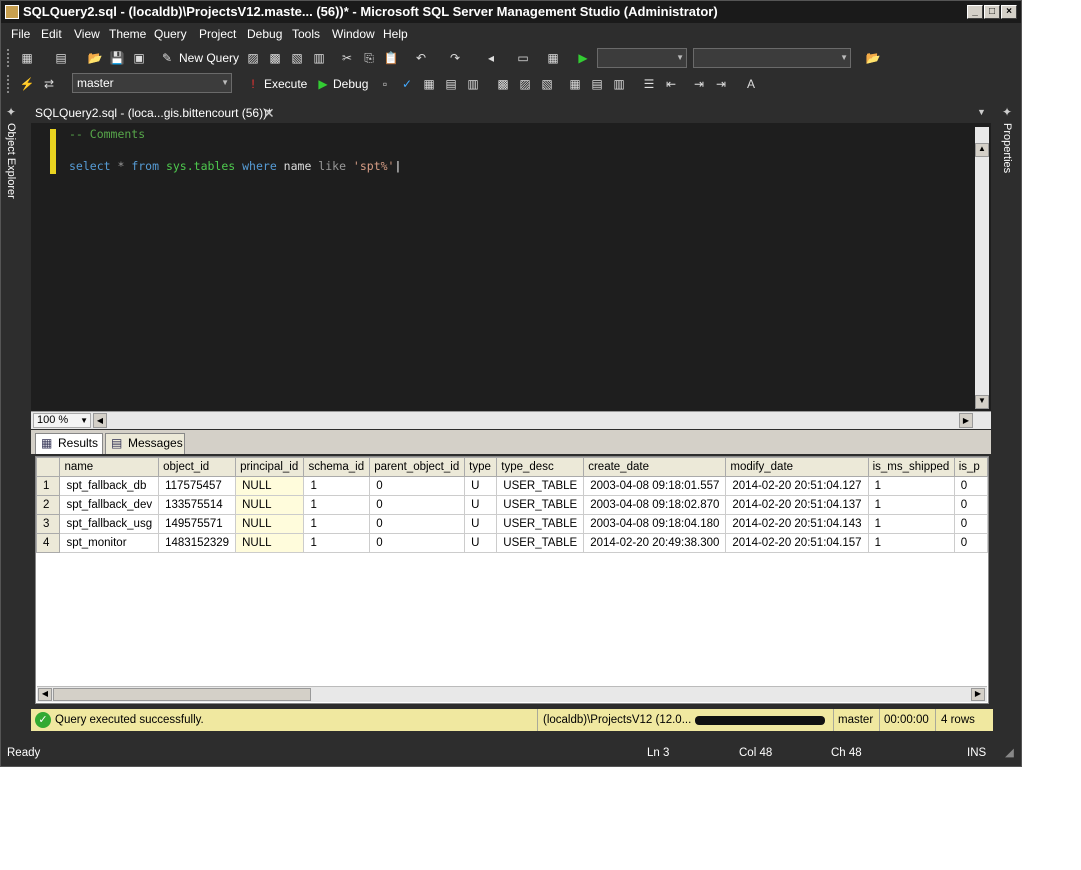 This screenshot has width=1081, height=870. What do you see at coordinates (253, 58) in the screenshot?
I see `db-engine-query-icon: ▨` at bounding box center [253, 58].